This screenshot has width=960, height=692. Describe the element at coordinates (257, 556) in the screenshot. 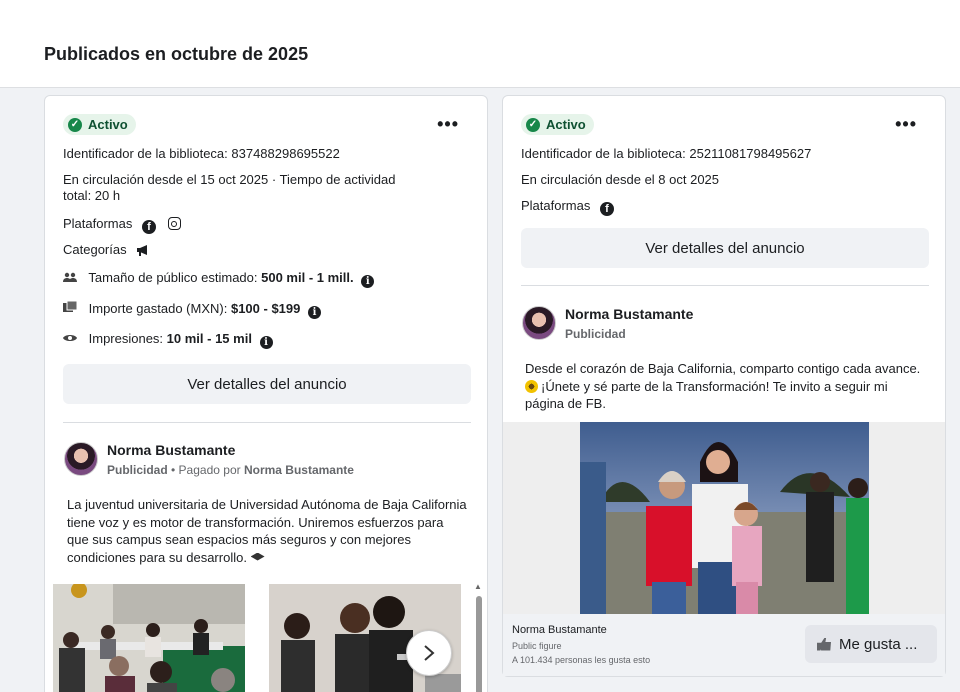

I see `graduation-cap-icon` at that location.